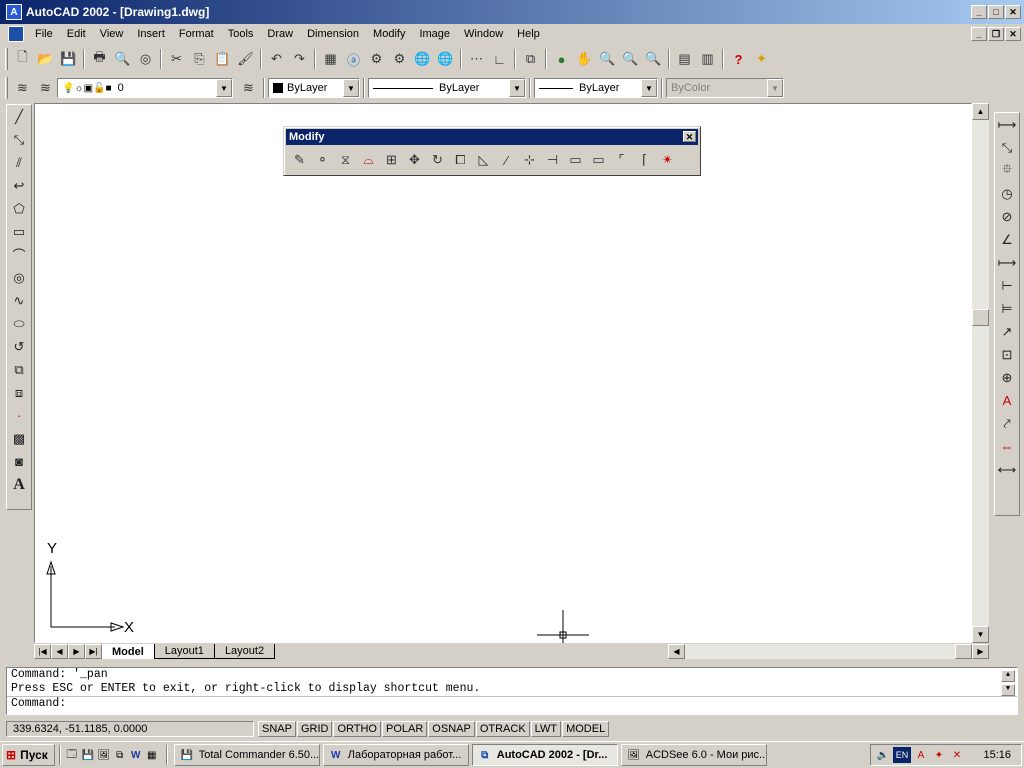 This screenshot has height=768, width=1024. What do you see at coordinates (902, 755) in the screenshot?
I see `language-indicator: EN` at bounding box center [902, 755].